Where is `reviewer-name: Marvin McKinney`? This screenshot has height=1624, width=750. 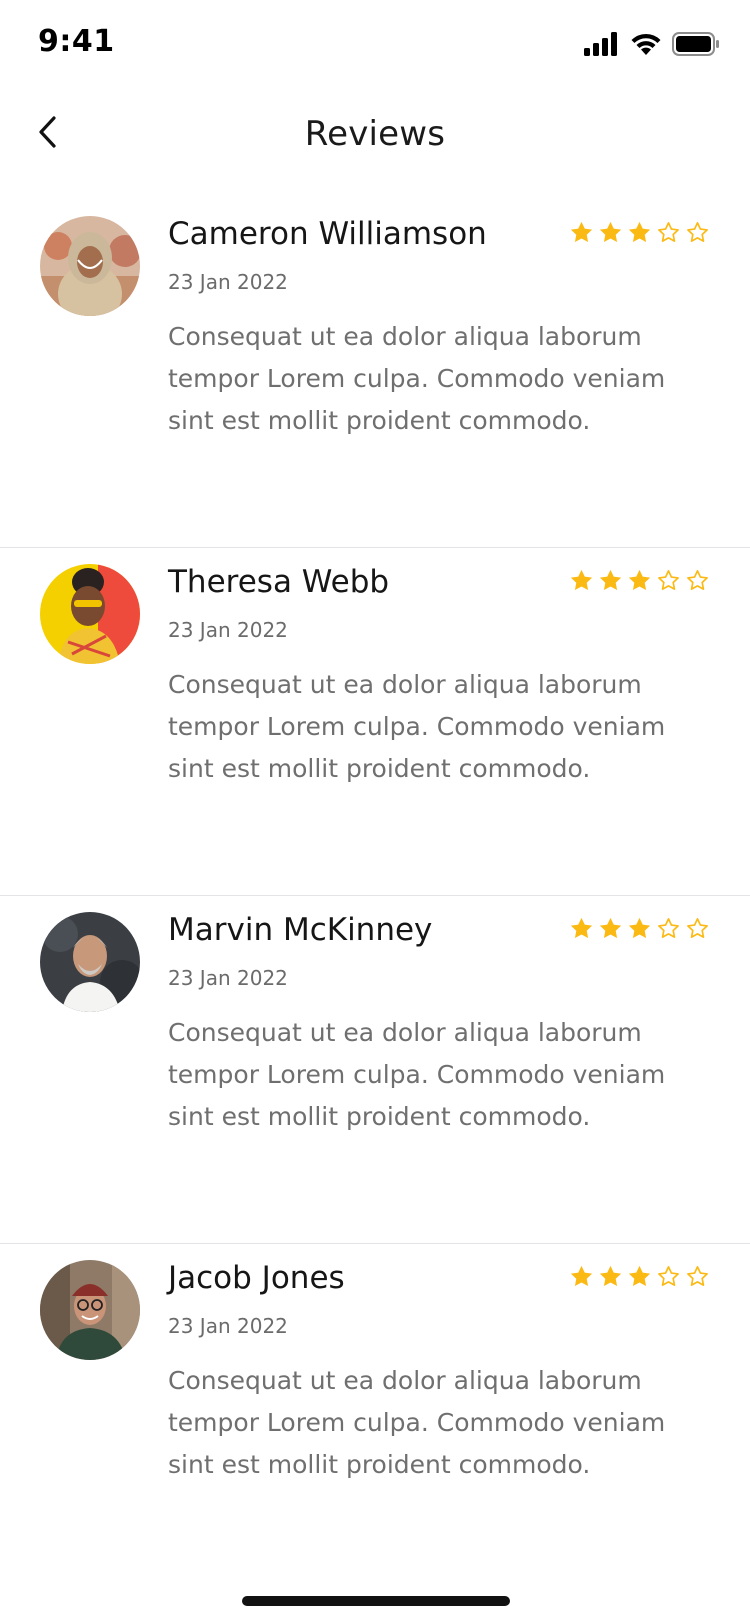 reviewer-name: Marvin McKinney is located at coordinates (300, 930).